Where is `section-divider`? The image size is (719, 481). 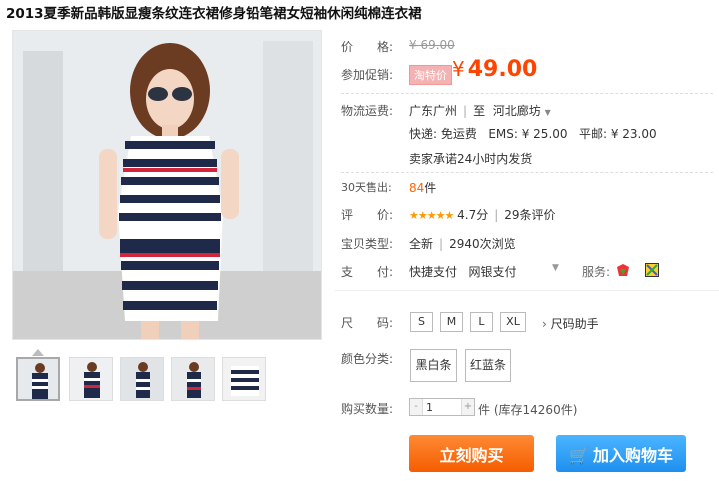
section-divider is located at coordinates (527, 290).